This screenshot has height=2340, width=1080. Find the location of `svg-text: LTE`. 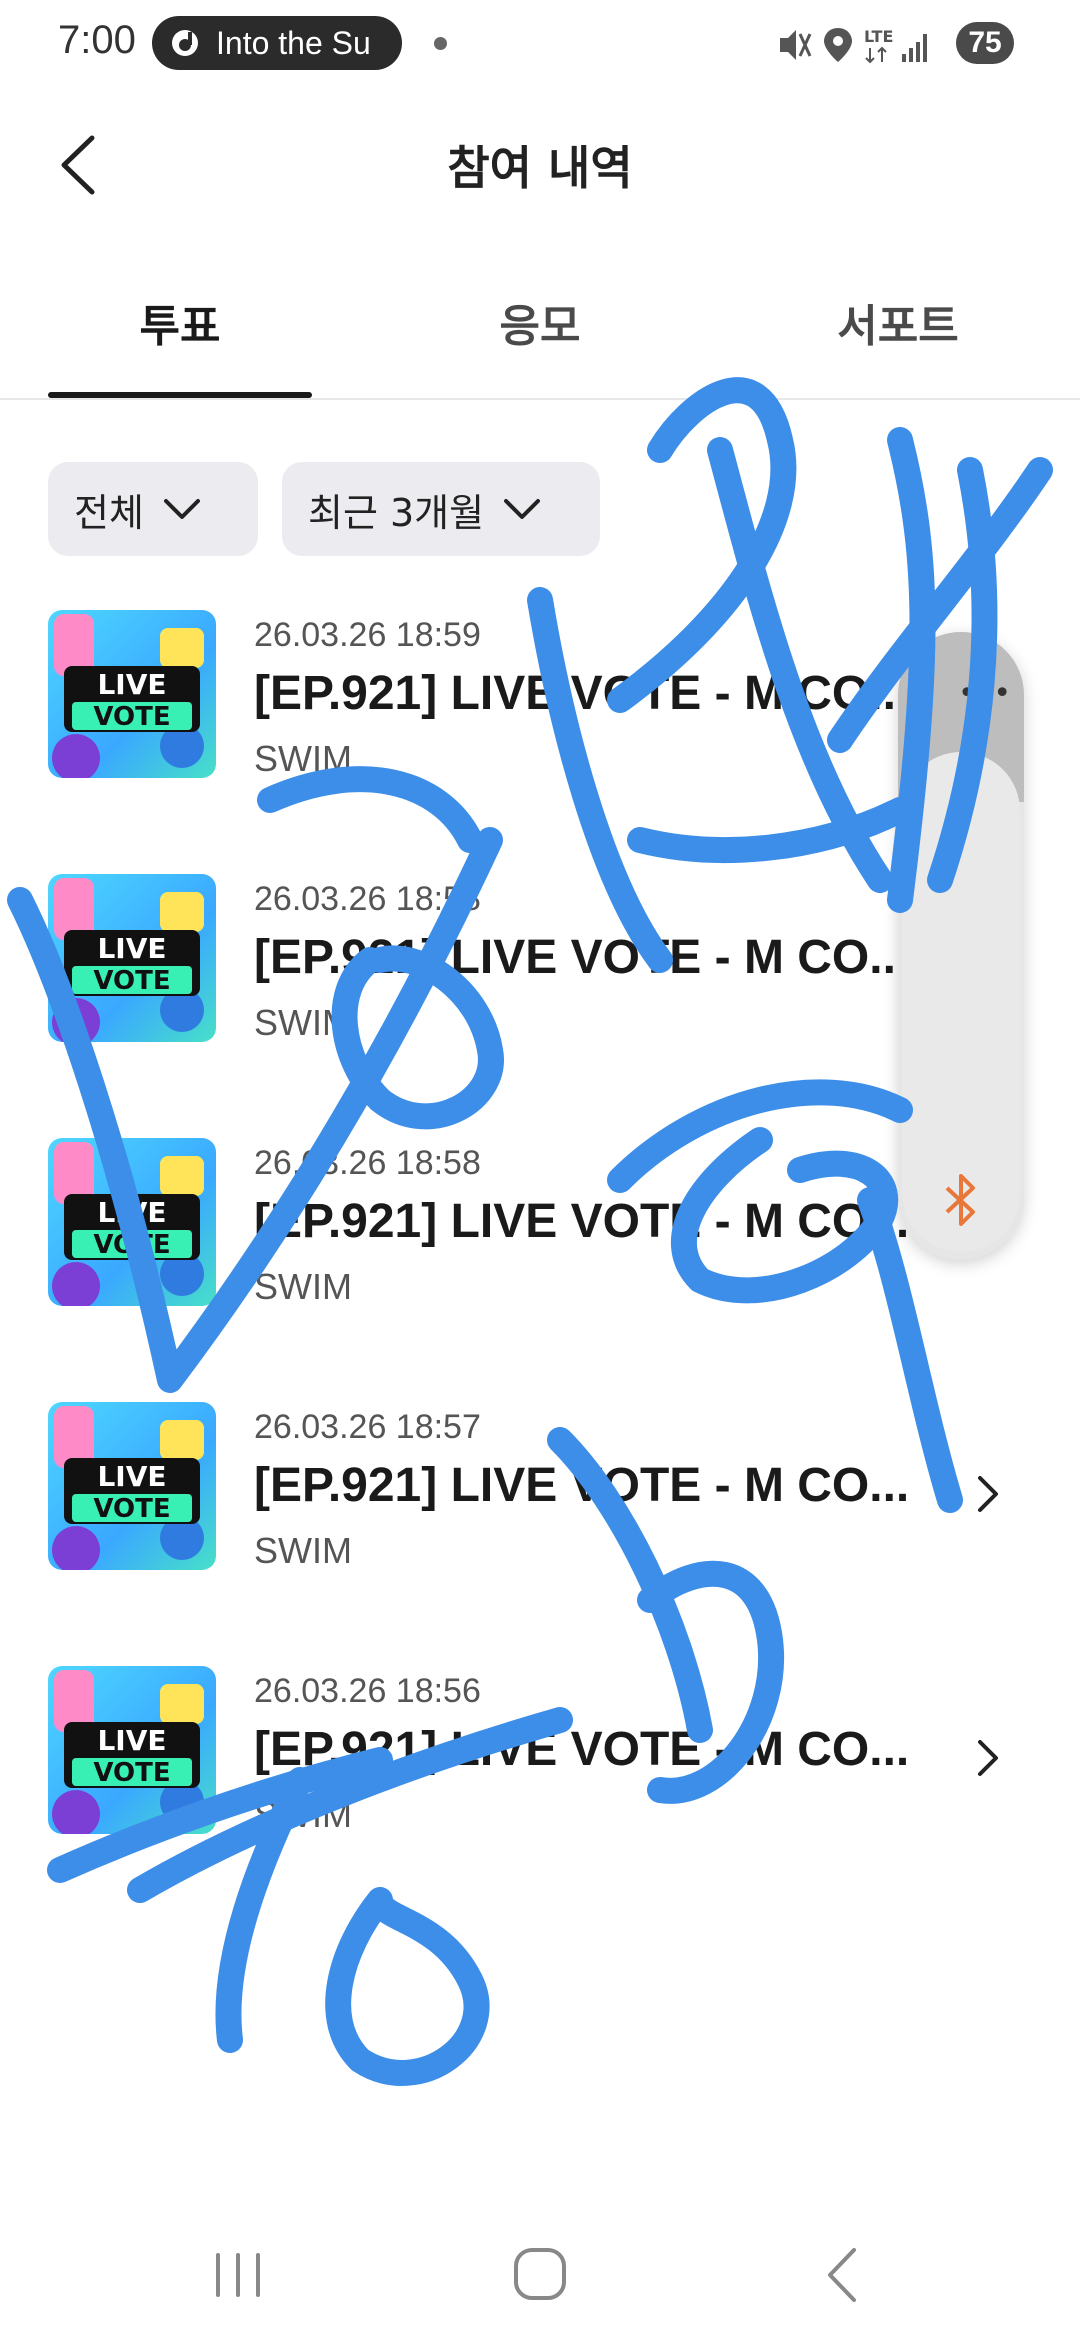

svg-text: LTE is located at coordinates (878, 36).